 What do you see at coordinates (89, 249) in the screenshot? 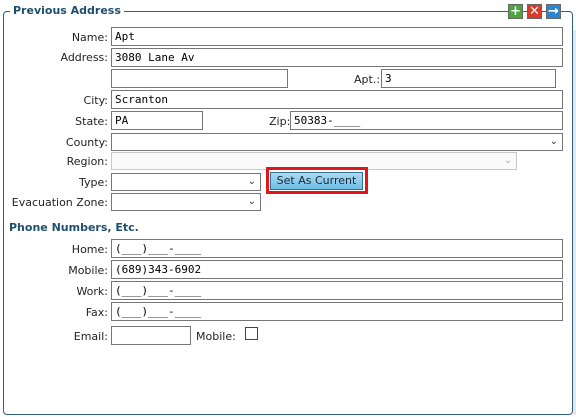
I see `home-label: Home:` at bounding box center [89, 249].